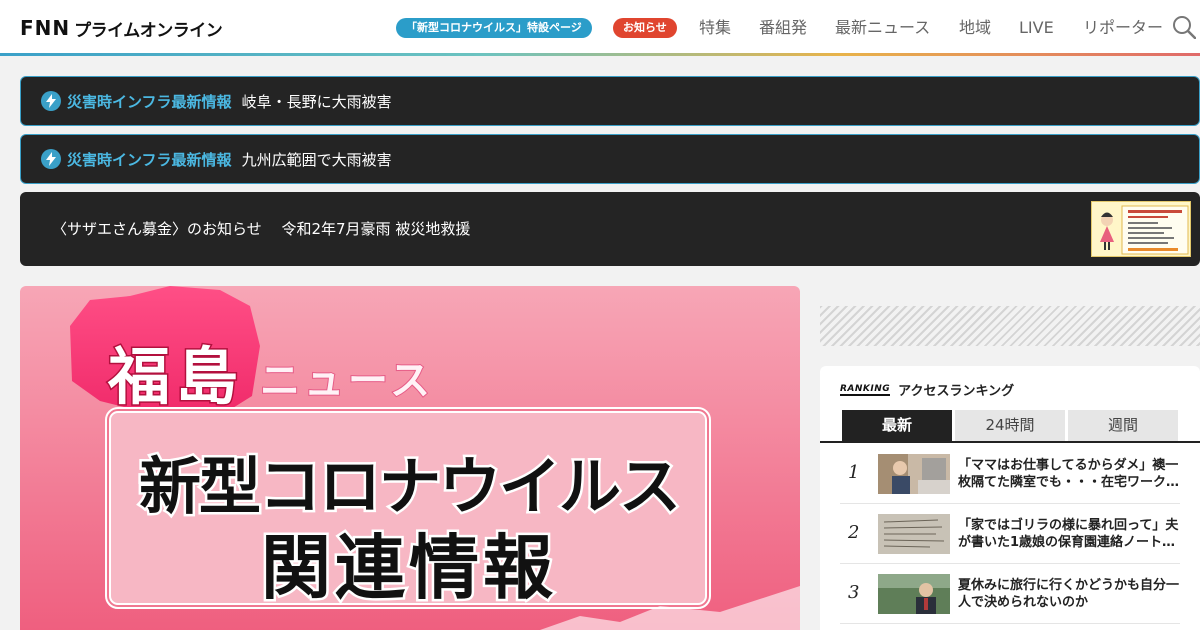 The image size is (1200, 630). What do you see at coordinates (610, 101) in the screenshot?
I see `disaster-alert-bar: 災害時インフラ最新情報 岐阜・長野に大雨被害` at bounding box center [610, 101].